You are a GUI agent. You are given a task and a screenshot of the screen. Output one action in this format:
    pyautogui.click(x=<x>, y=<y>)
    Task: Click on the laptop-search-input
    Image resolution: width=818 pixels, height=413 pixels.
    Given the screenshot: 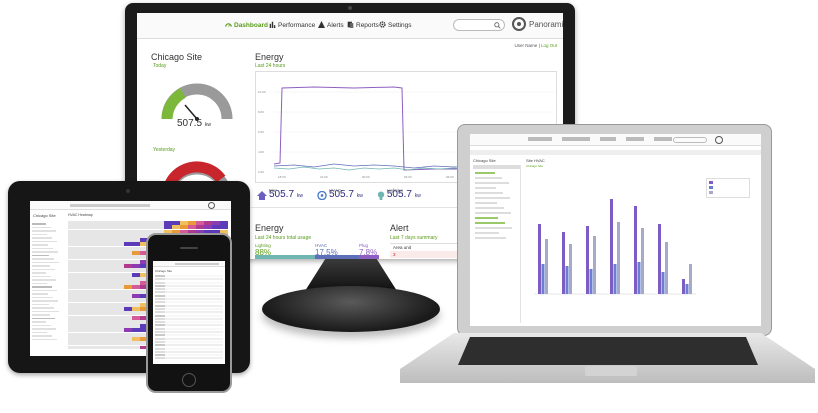 What is the action you would take?
    pyautogui.click(x=690, y=140)
    